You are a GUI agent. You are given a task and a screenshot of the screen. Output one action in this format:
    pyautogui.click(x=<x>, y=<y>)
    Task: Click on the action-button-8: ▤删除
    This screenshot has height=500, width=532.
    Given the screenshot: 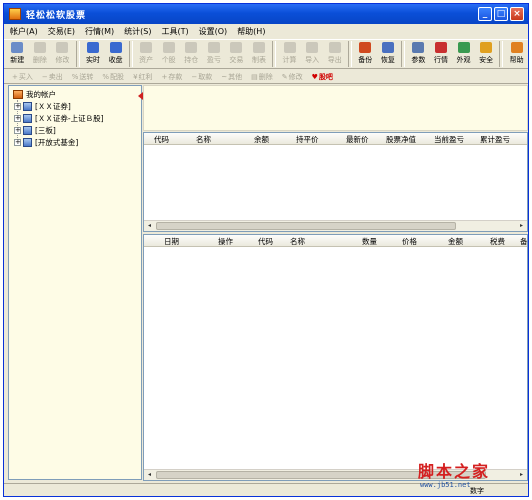 What is the action you would take?
    pyautogui.click(x=262, y=77)
    